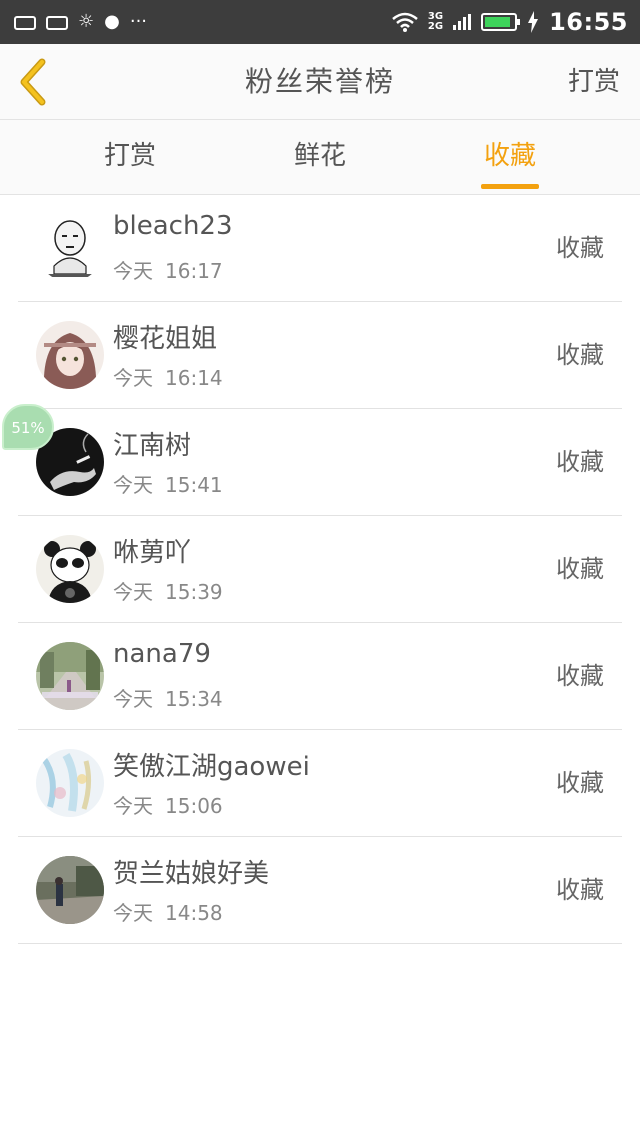 This screenshot has width=640, height=1138. I want to click on timestamp: 今天 15:34, so click(168, 699).